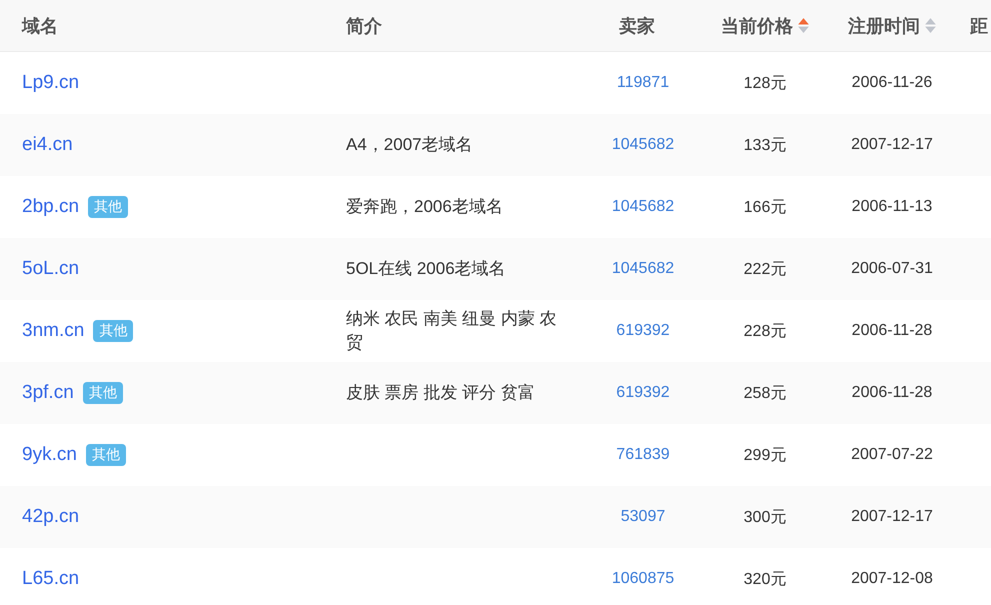 This screenshot has height=605, width=991. Describe the element at coordinates (884, 26) in the screenshot. I see `column-header: 注册时间` at that location.